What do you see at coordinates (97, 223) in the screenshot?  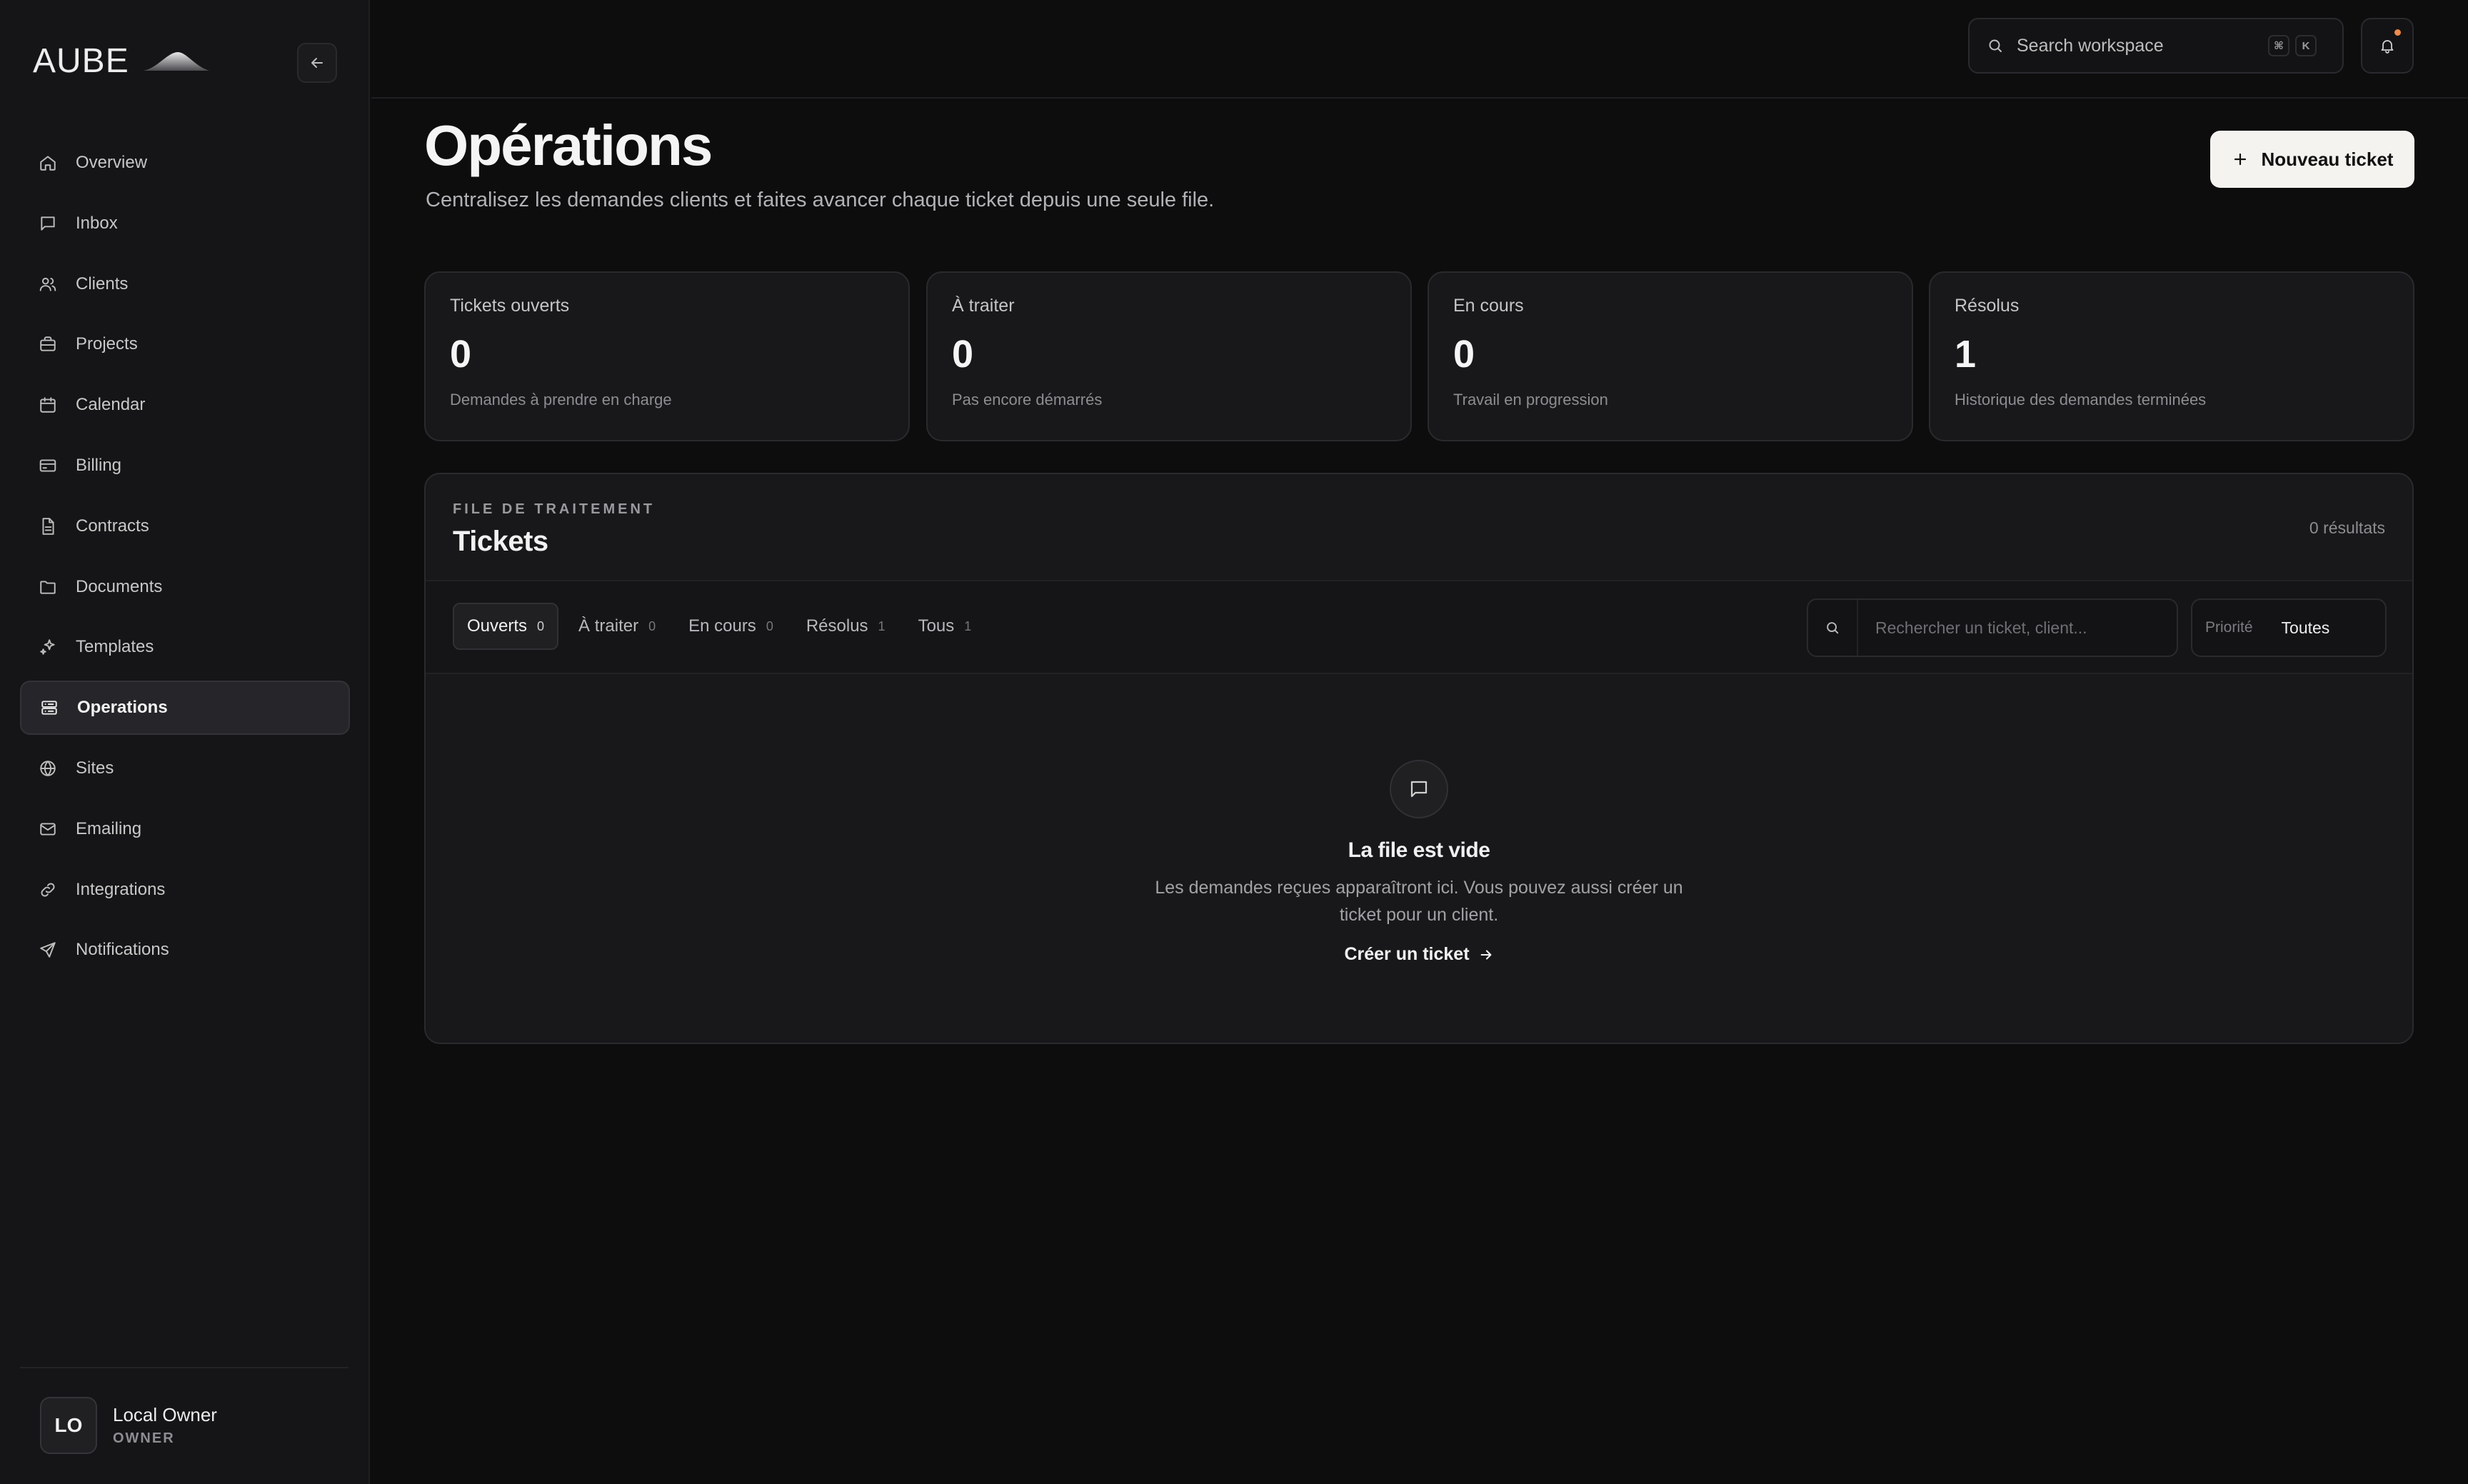 I see `sidebar-item-label: Inbox` at bounding box center [97, 223].